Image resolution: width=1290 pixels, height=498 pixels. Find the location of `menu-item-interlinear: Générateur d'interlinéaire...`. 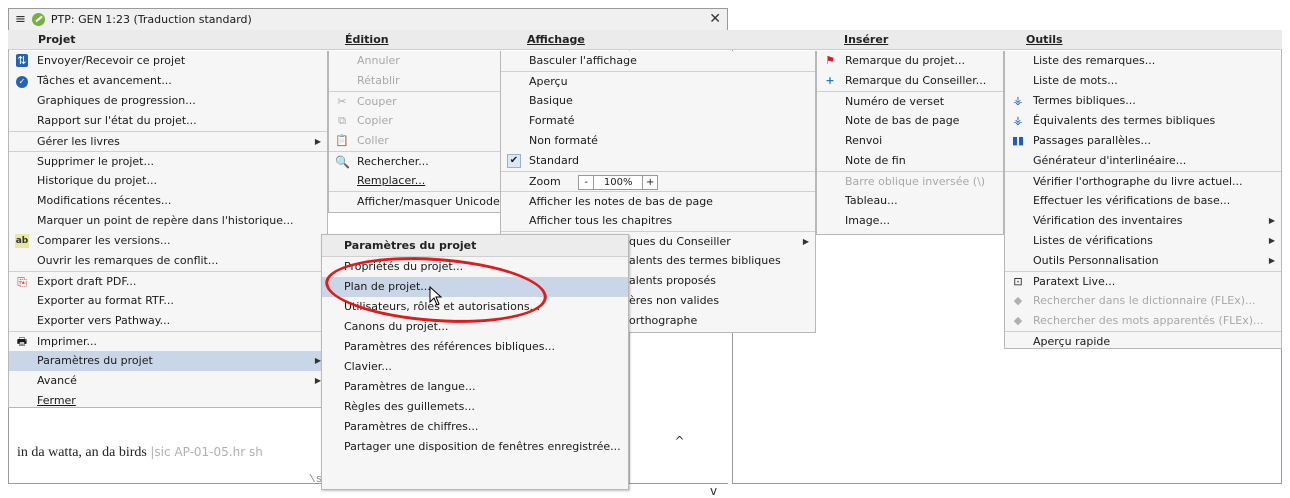

menu-item-interlinear: Générateur d'interlinéaire... is located at coordinates (1143, 161).